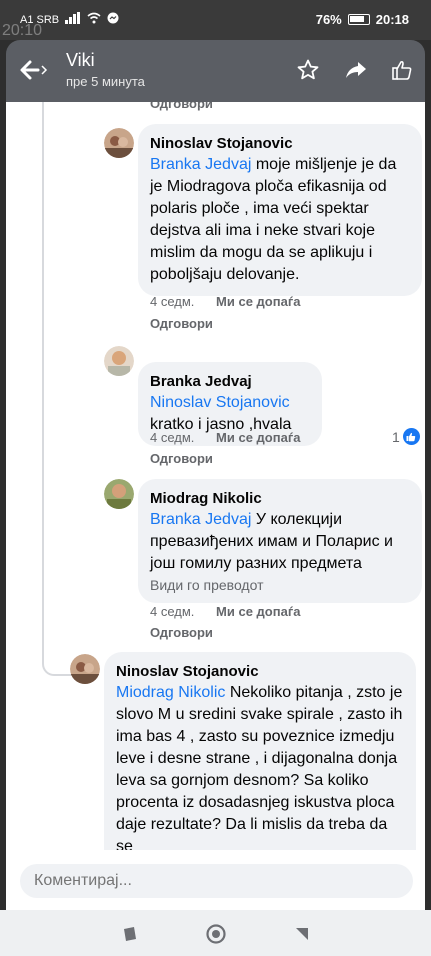 The width and height of the screenshot is (431, 956). What do you see at coordinates (358, 19) in the screenshot?
I see `battery-icon` at bounding box center [358, 19].